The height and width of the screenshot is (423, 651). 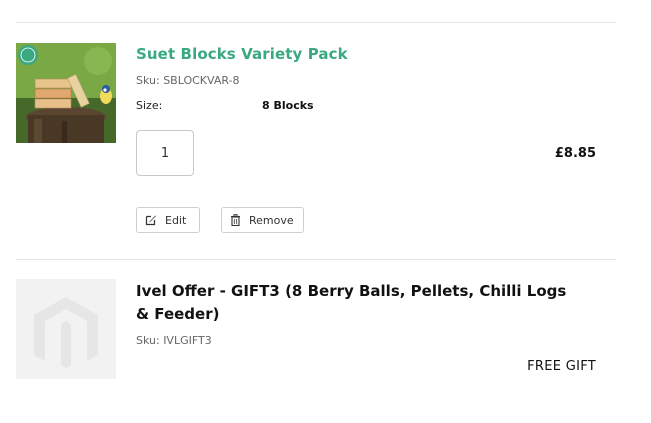 I want to click on product-sku: Sku: SBLOCKVAR-8, so click(x=188, y=80).